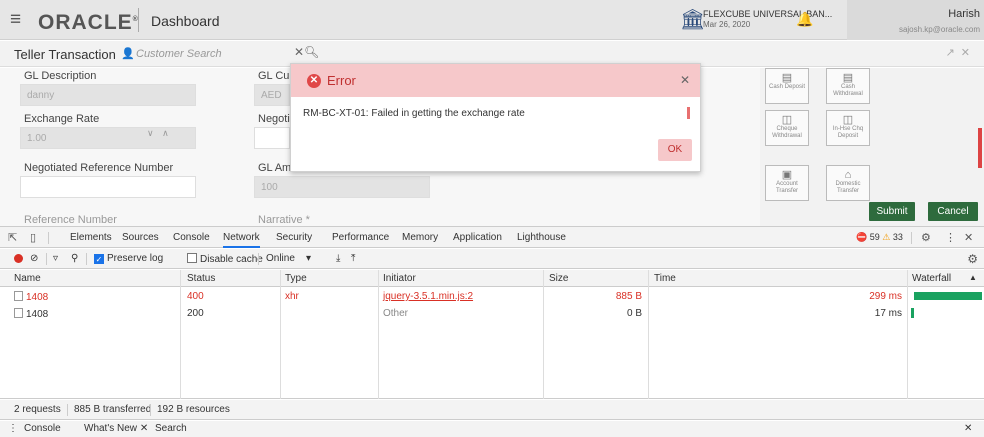  What do you see at coordinates (280, 258) in the screenshot?
I see `throttle-value: Online` at bounding box center [280, 258].